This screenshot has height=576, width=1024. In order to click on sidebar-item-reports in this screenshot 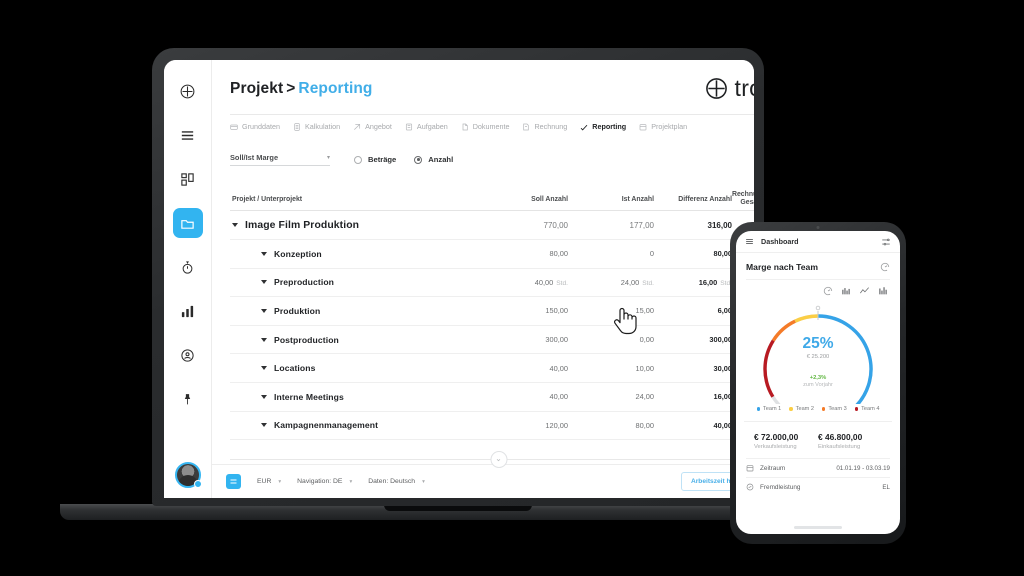, I will do `click(188, 311)`.